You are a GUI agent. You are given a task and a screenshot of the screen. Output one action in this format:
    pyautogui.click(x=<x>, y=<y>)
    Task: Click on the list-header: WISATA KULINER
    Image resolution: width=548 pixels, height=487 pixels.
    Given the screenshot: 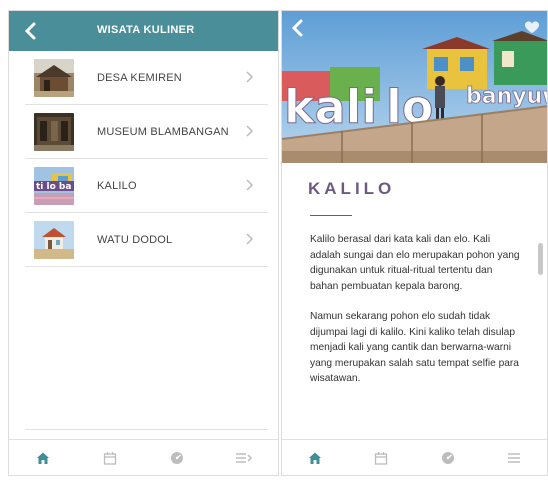 What is the action you would take?
    pyautogui.click(x=143, y=31)
    